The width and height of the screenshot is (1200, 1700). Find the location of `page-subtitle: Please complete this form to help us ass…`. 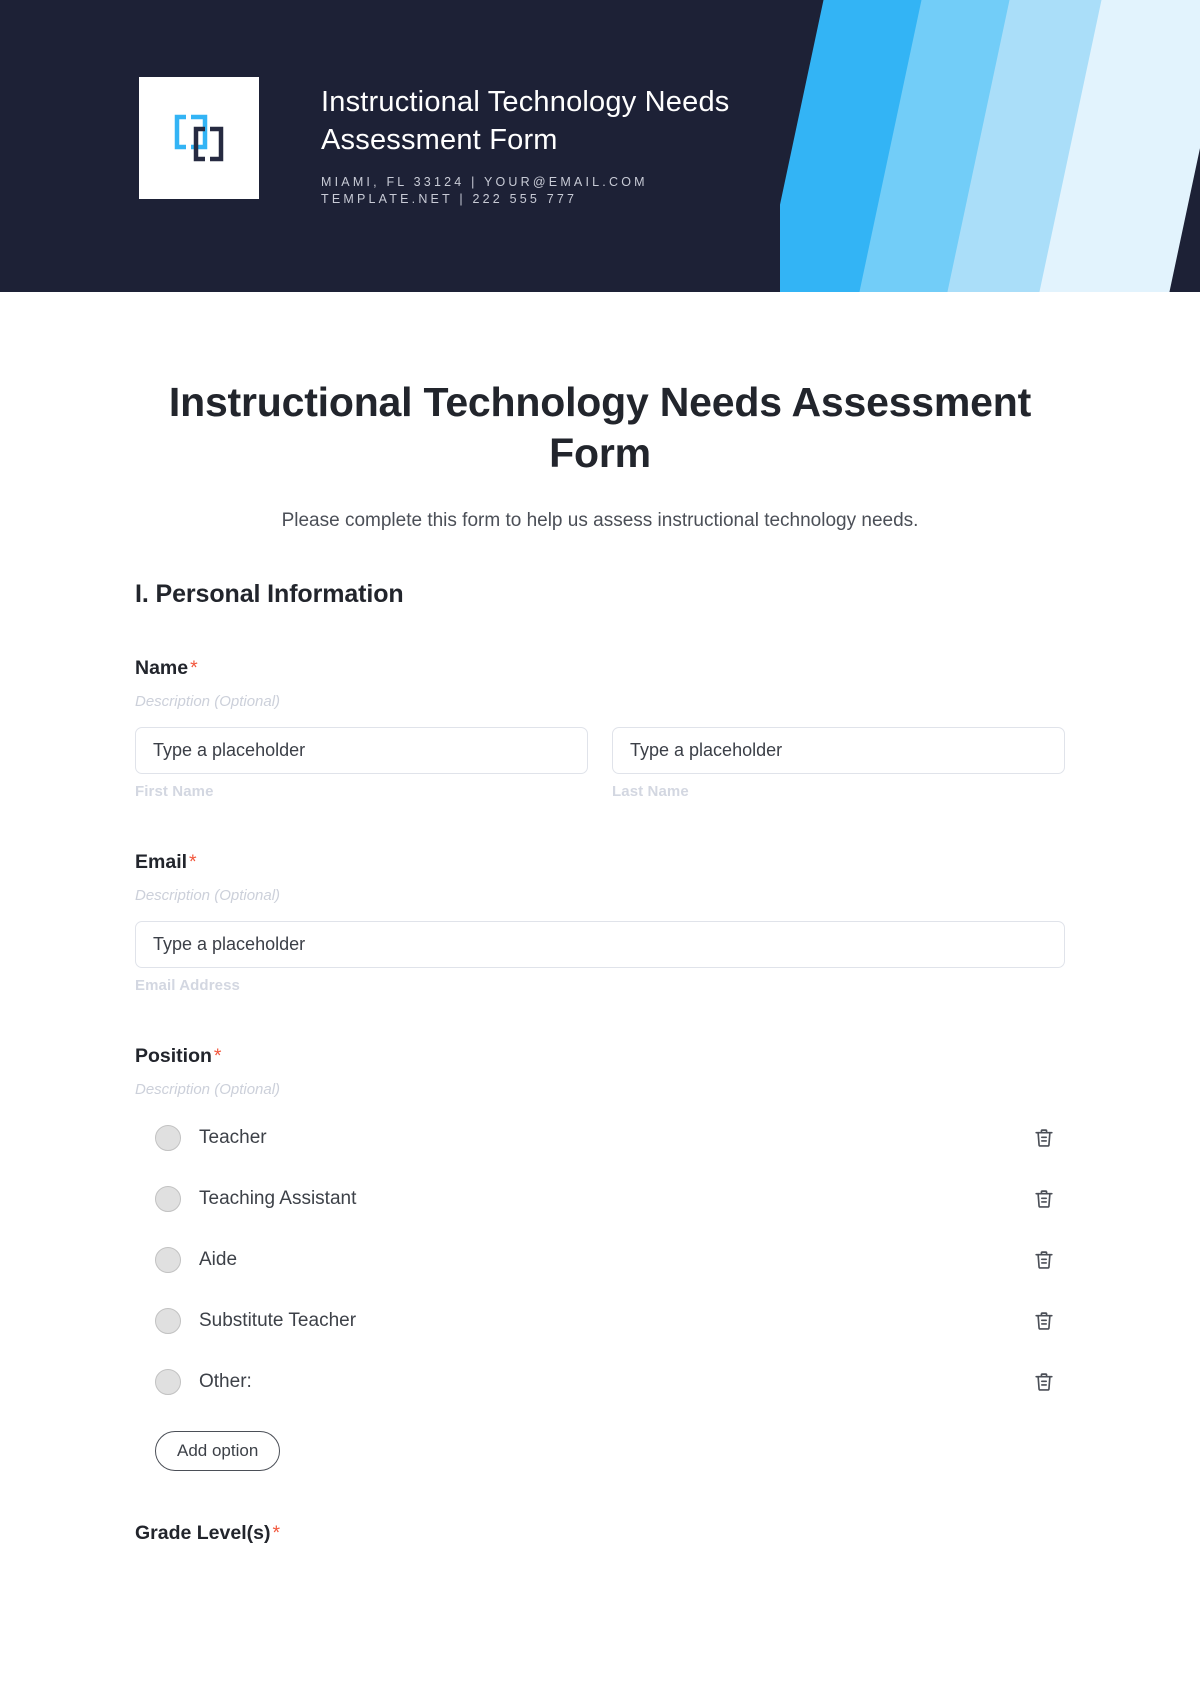

page-subtitle: Please complete this form to help us ass… is located at coordinates (600, 520).